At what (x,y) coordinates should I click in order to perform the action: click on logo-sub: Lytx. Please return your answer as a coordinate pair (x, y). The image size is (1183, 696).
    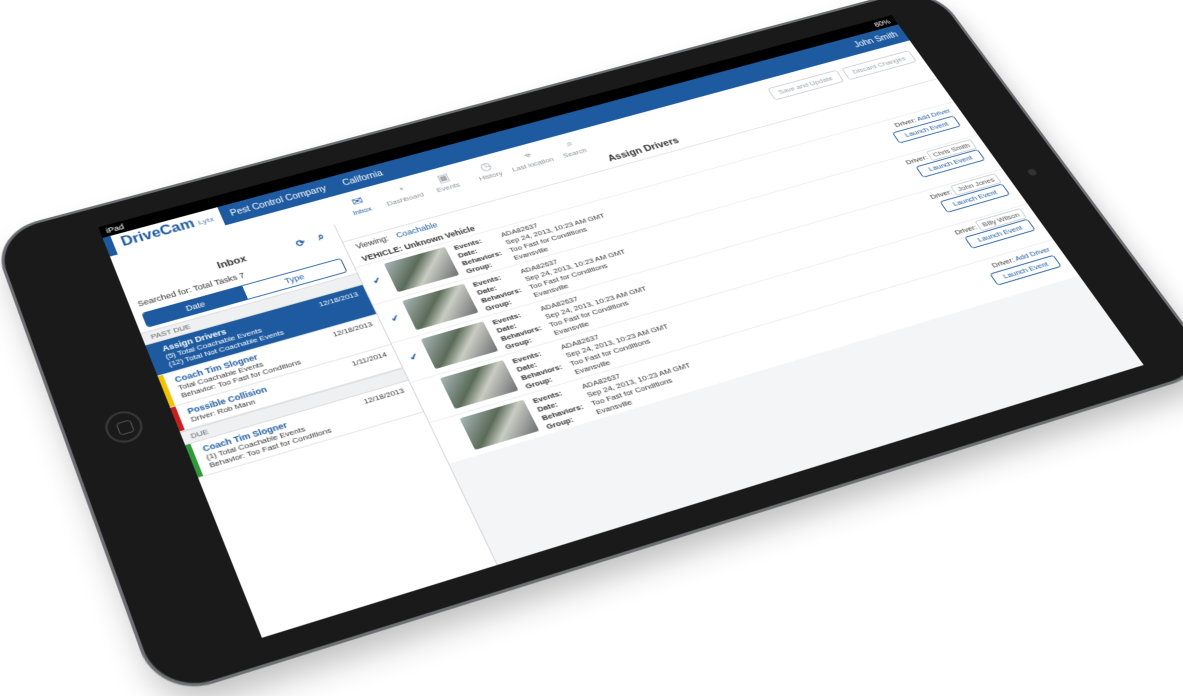
    Looking at the image, I should click on (206, 220).